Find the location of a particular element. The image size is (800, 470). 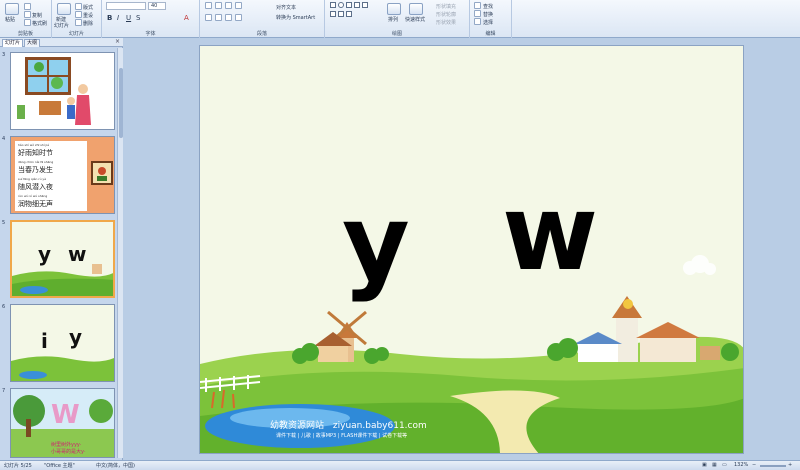

slide-number-3: 3 is located at coordinates (4, 55).